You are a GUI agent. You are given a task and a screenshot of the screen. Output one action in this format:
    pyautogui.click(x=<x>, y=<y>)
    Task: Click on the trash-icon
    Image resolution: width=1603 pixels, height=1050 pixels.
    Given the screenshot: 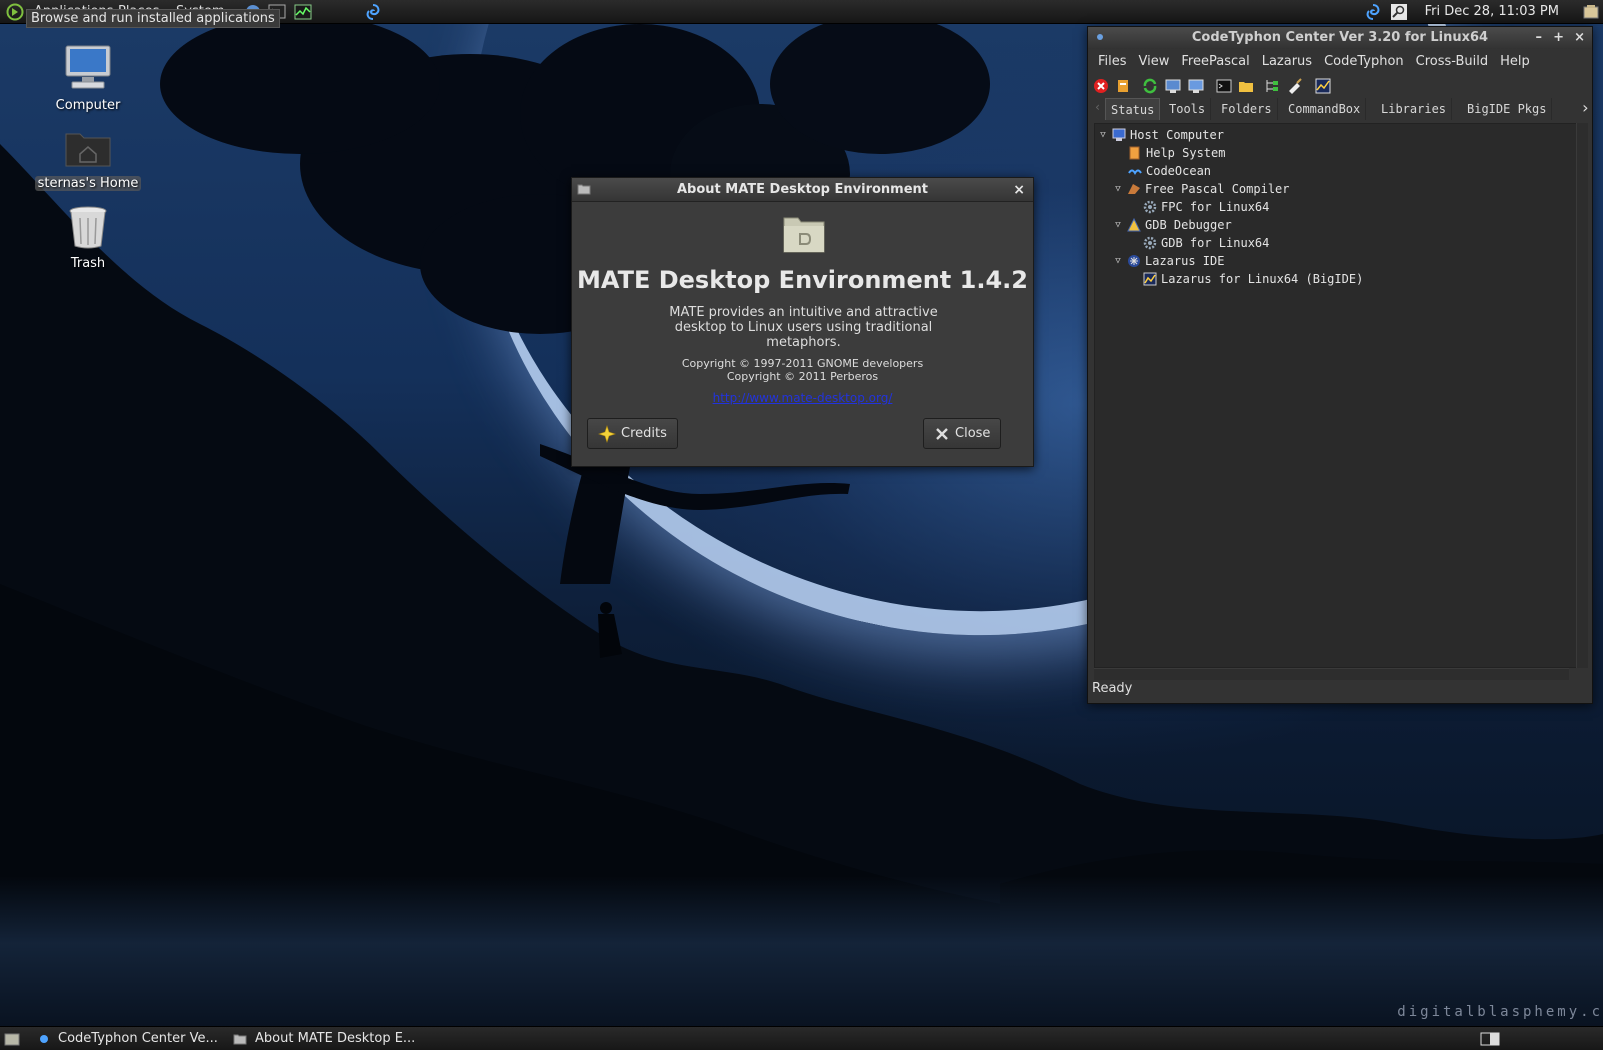 What is the action you would take?
    pyautogui.click(x=88, y=227)
    